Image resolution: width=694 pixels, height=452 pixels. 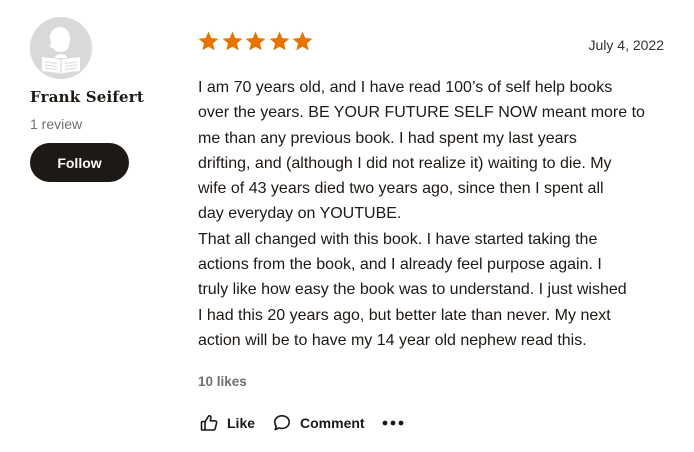 What do you see at coordinates (332, 423) in the screenshot?
I see `comment-label: Comment` at bounding box center [332, 423].